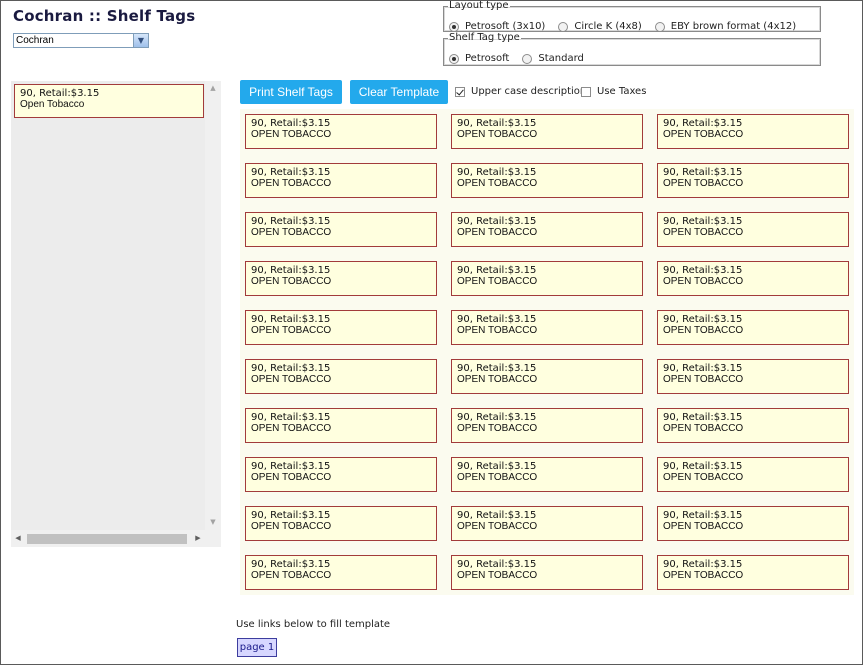 The width and height of the screenshot is (863, 665). I want to click on layout-radio-eby, so click(659, 26).